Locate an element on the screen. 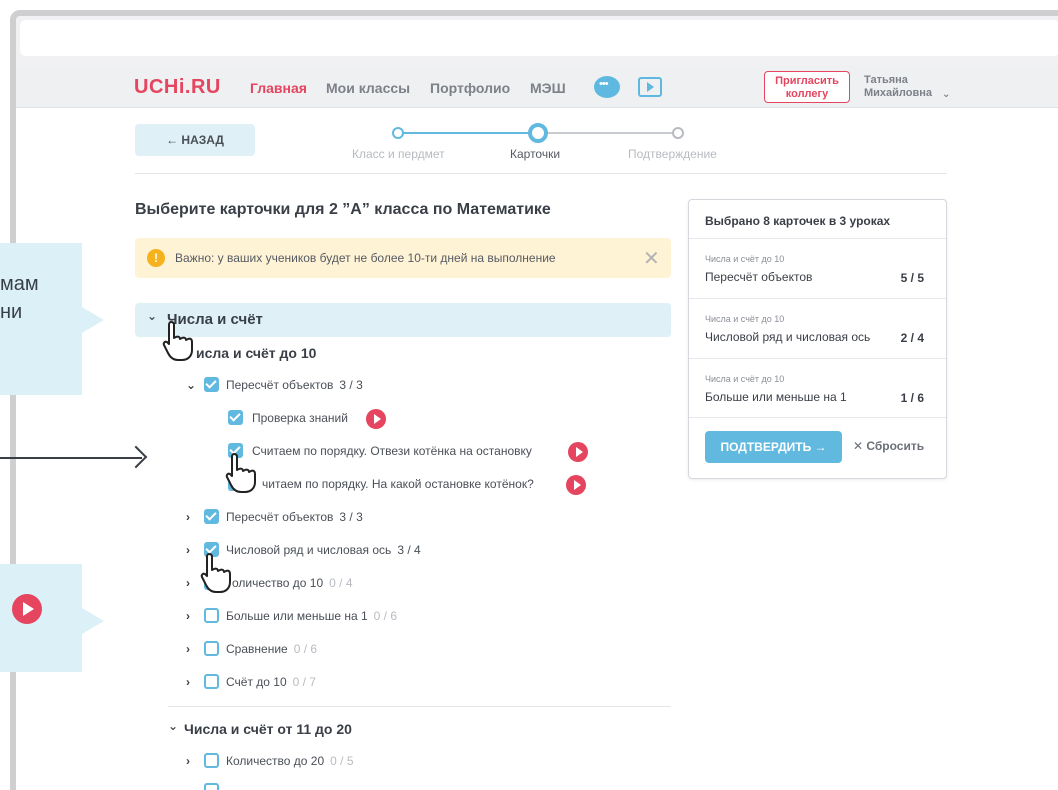  address-bar is located at coordinates (539, 38).